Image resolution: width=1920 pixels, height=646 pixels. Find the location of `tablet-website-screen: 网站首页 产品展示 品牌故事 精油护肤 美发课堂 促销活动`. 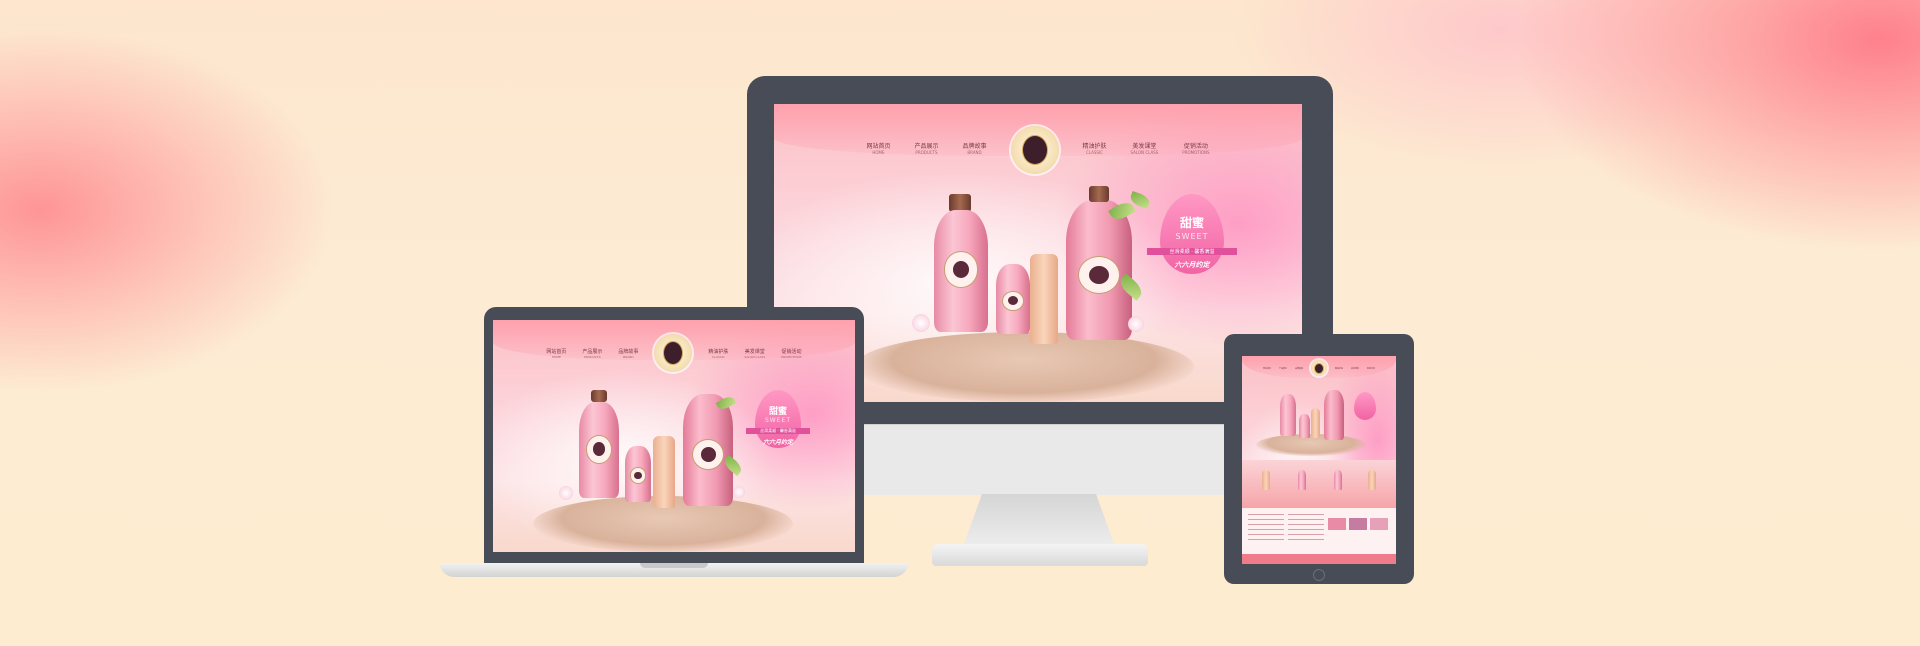

tablet-website-screen: 网站首页 产品展示 品牌故事 精油护肤 美发课堂 促销活动 is located at coordinates (1319, 460).